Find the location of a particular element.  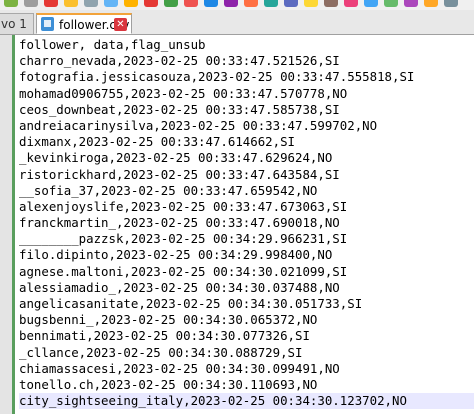

editor-line: bennimati,2023-02-25 00:34:30.077326,SI is located at coordinates (246, 336).